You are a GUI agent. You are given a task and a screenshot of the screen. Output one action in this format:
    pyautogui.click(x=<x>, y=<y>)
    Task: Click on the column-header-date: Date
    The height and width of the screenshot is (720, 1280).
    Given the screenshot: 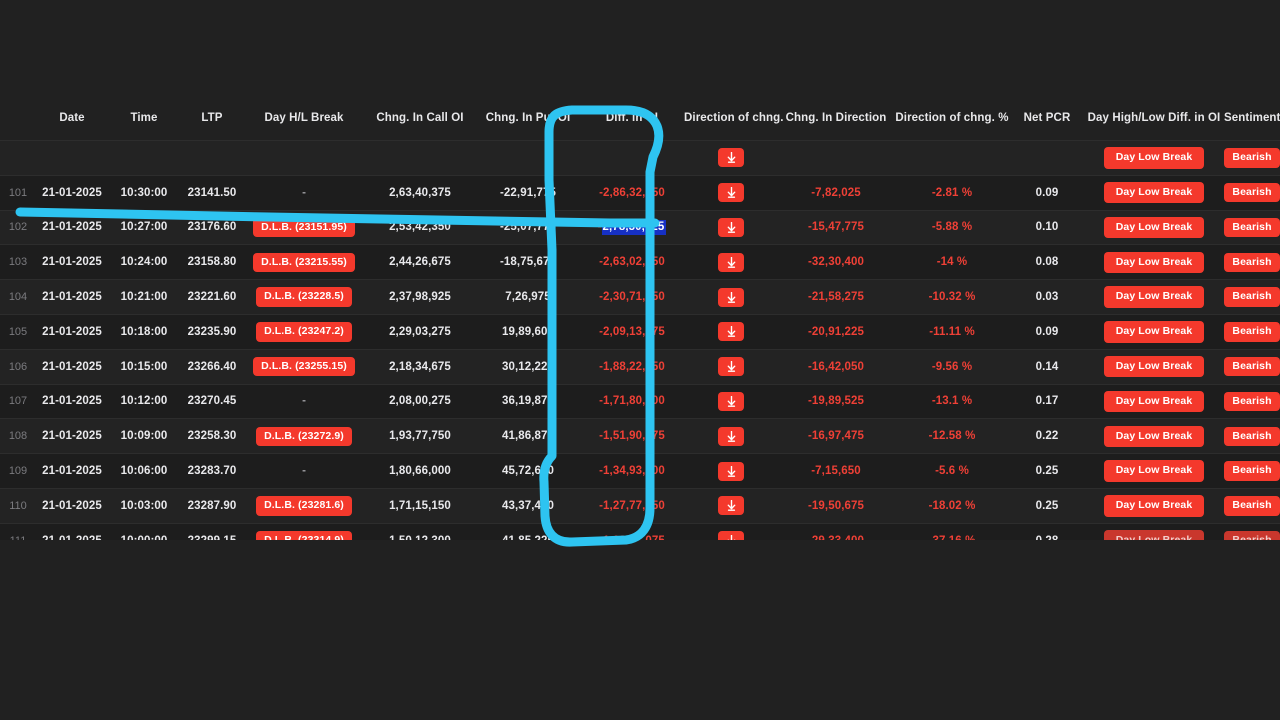 What is the action you would take?
    pyautogui.click(x=72, y=126)
    